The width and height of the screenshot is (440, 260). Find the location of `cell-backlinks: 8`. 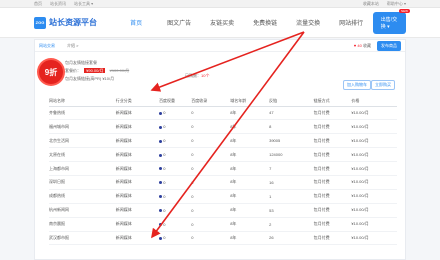

cell-backlinks: 8 is located at coordinates (291, 127).